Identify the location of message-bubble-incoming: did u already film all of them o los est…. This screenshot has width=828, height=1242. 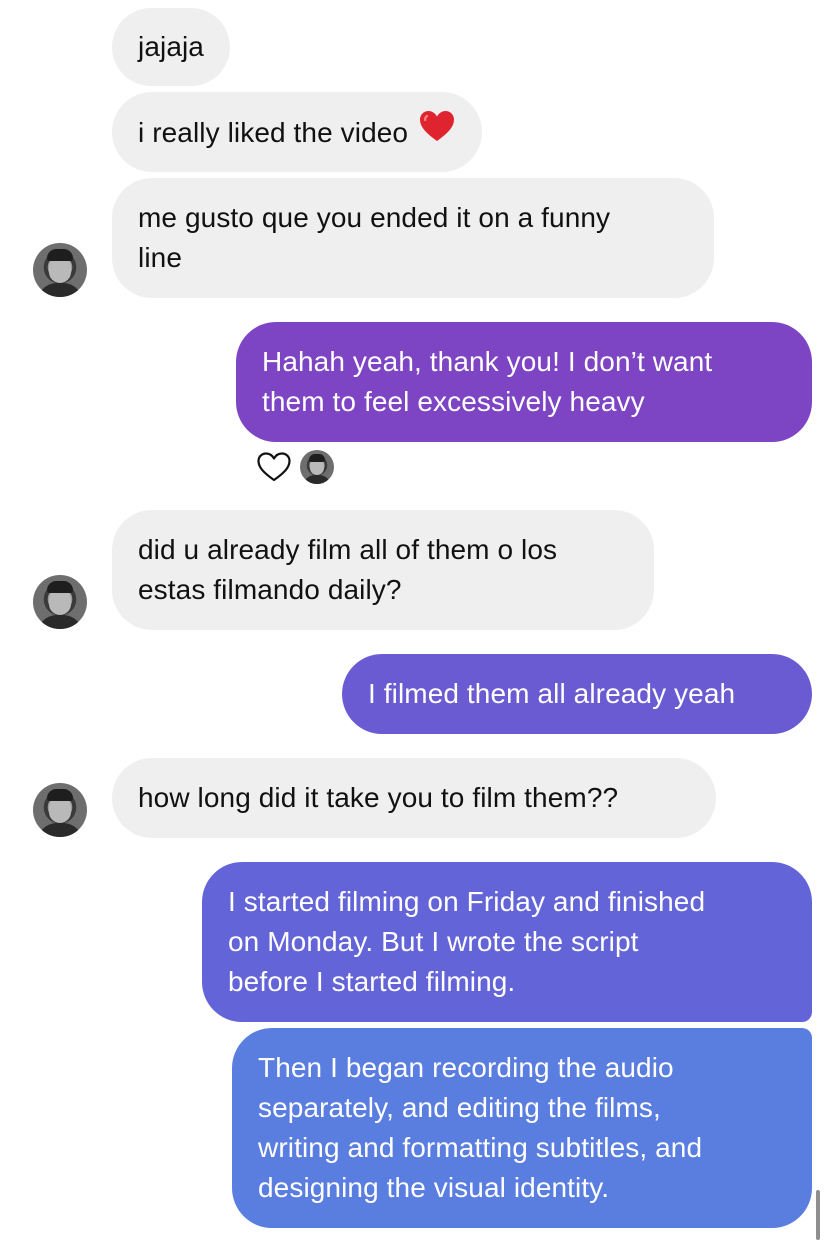
(383, 570).